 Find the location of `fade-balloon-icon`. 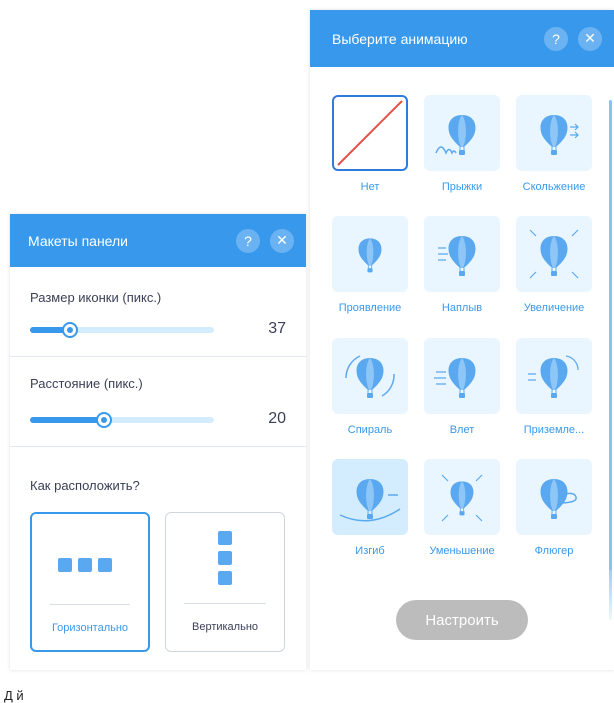

fade-balloon-icon is located at coordinates (370, 254).